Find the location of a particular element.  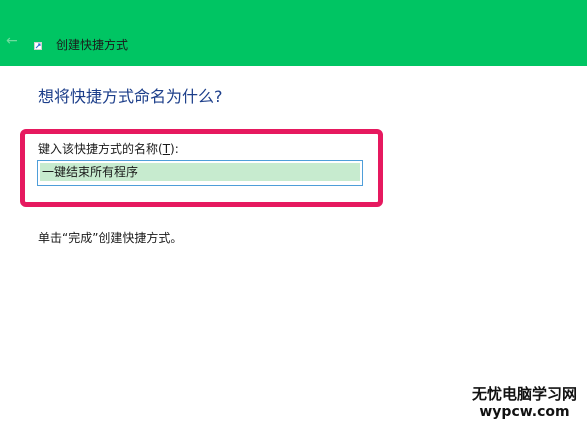

watermark: 无忧电脑学习网 wypcw.com is located at coordinates (524, 403).